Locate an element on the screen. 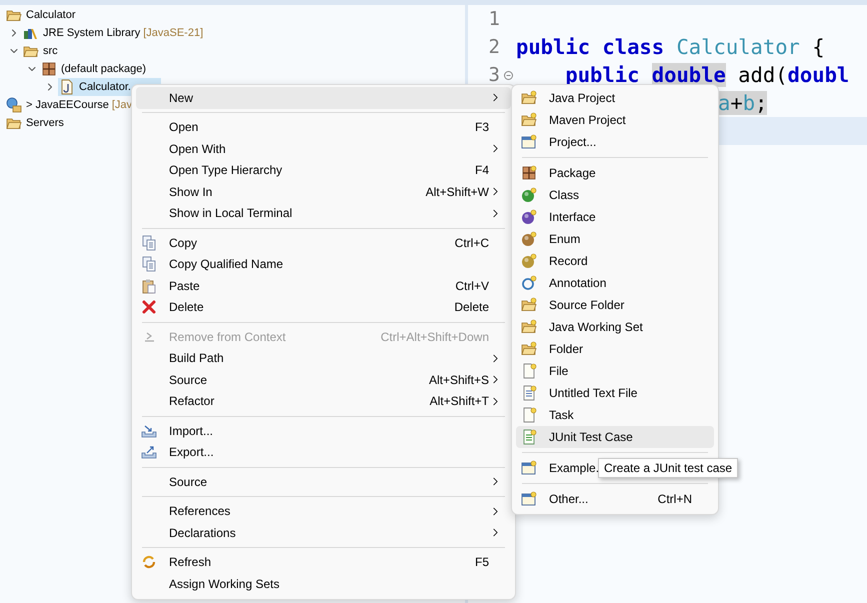 Image resolution: width=867 pixels, height=603 pixels. line-number: 1 is located at coordinates (494, 19).